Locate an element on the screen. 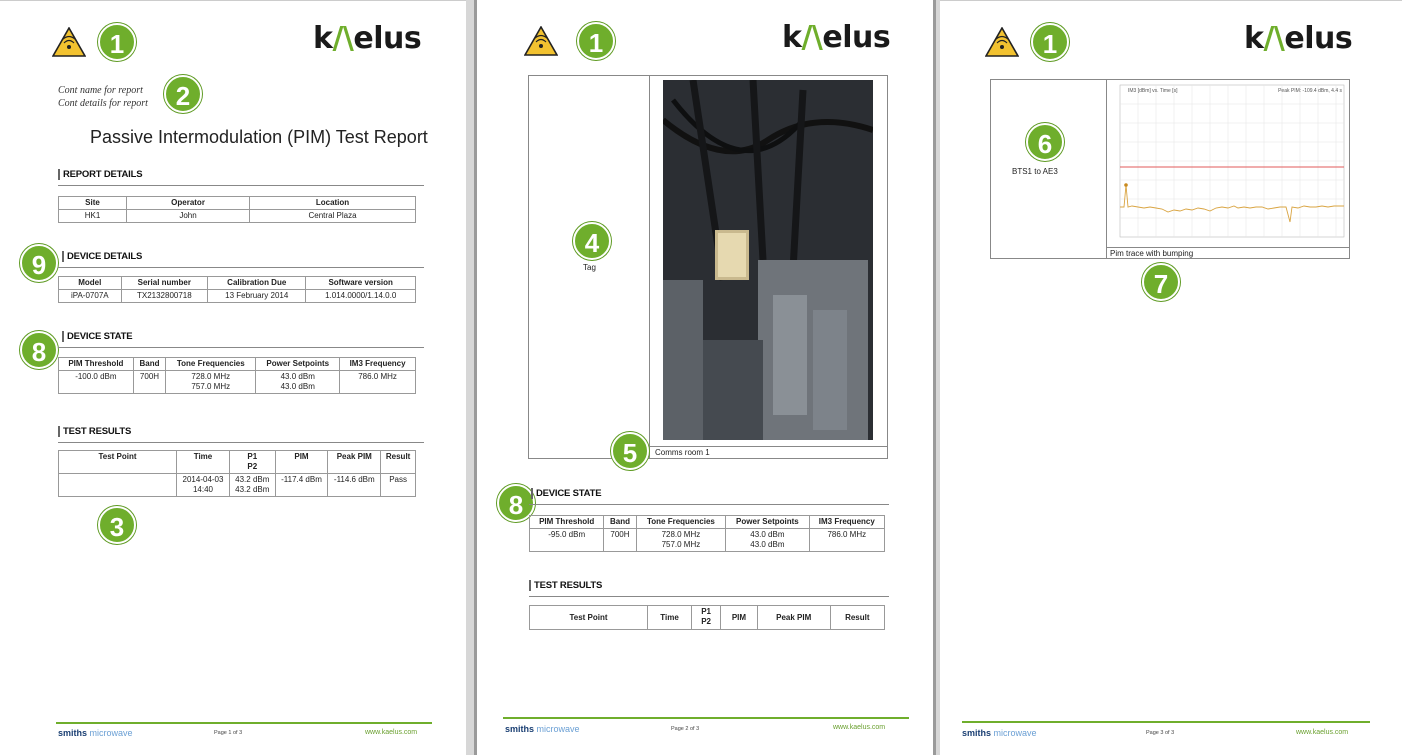  callout-badge: 2 is located at coordinates (183, 94).